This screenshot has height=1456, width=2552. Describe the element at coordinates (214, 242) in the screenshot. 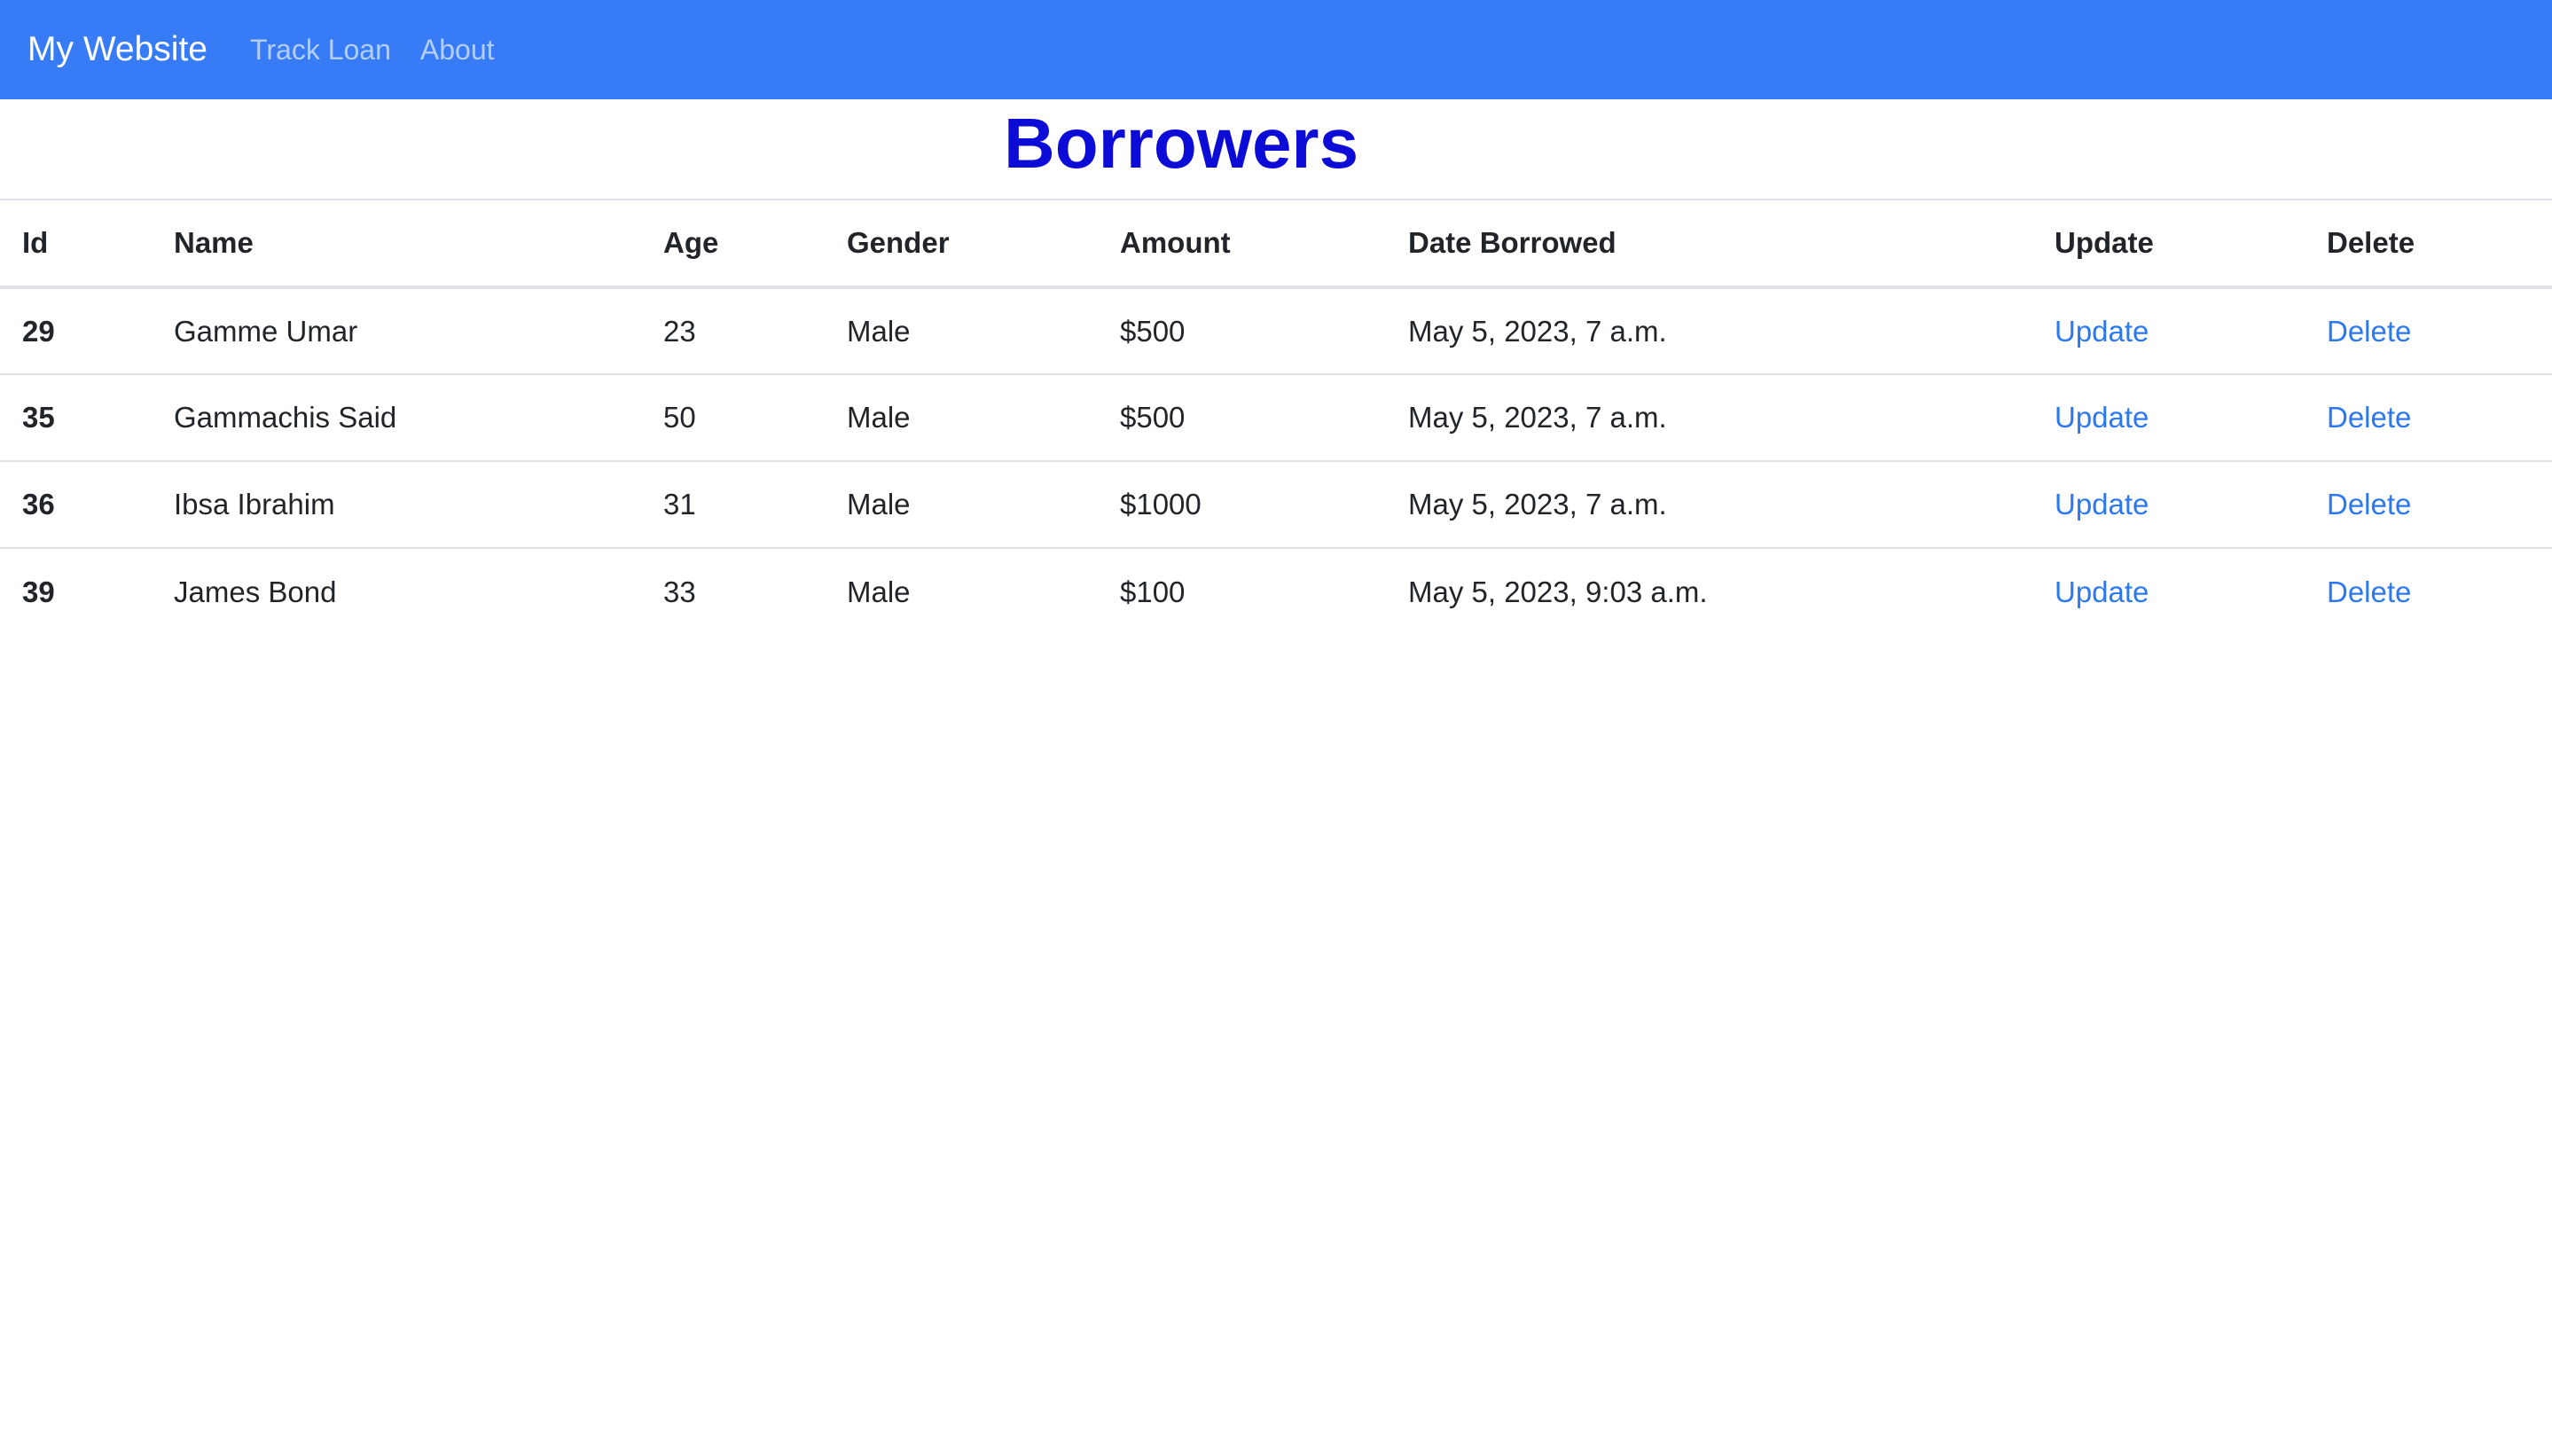

I see `header-name: Name` at that location.